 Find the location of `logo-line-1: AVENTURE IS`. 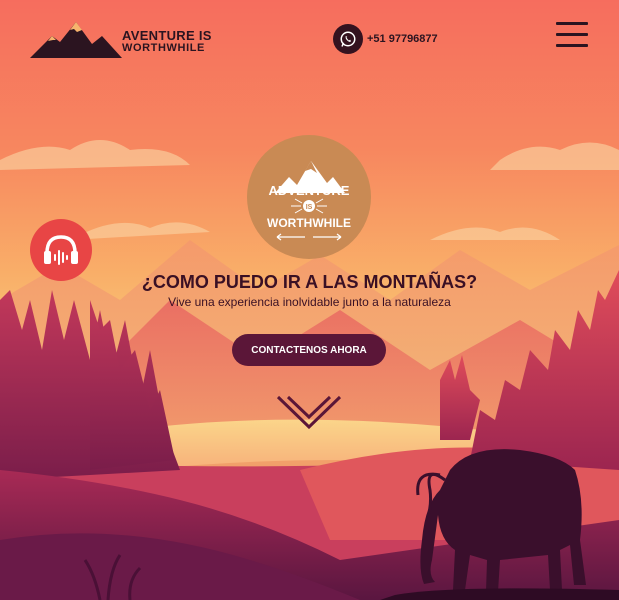

logo-line-1: AVENTURE IS is located at coordinates (167, 35).